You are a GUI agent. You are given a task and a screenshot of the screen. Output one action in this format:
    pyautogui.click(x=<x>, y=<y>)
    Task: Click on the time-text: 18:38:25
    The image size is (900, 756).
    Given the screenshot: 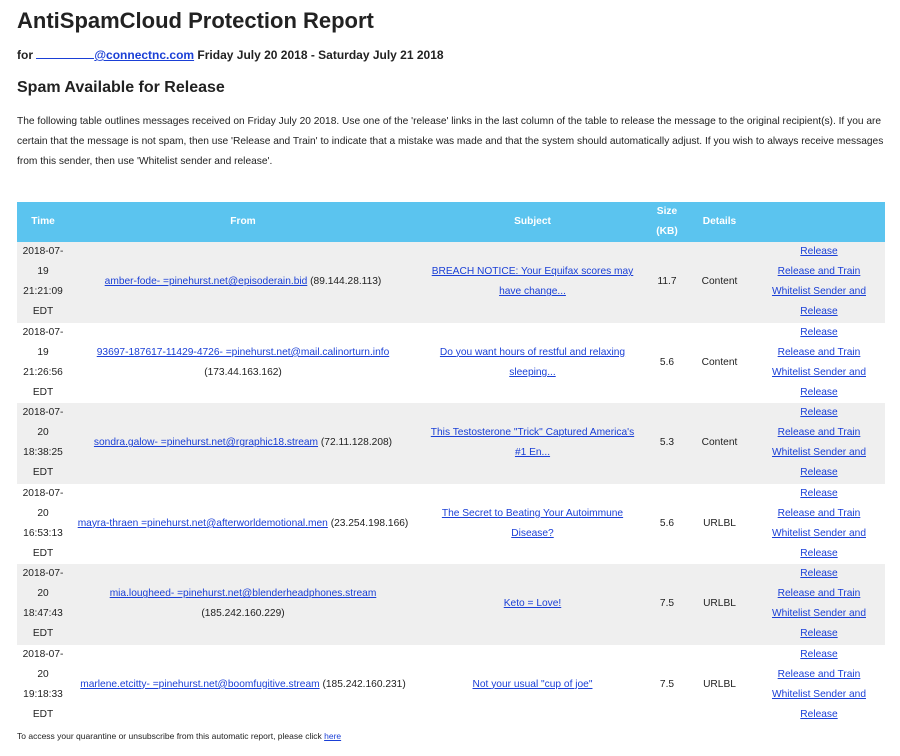 What is the action you would take?
    pyautogui.click(x=43, y=453)
    